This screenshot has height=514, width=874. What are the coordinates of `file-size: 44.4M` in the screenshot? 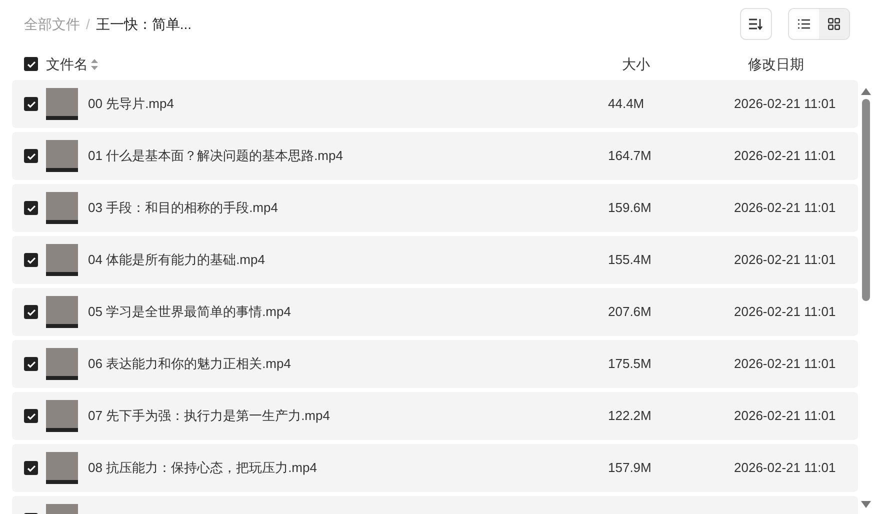 It's located at (627, 104).